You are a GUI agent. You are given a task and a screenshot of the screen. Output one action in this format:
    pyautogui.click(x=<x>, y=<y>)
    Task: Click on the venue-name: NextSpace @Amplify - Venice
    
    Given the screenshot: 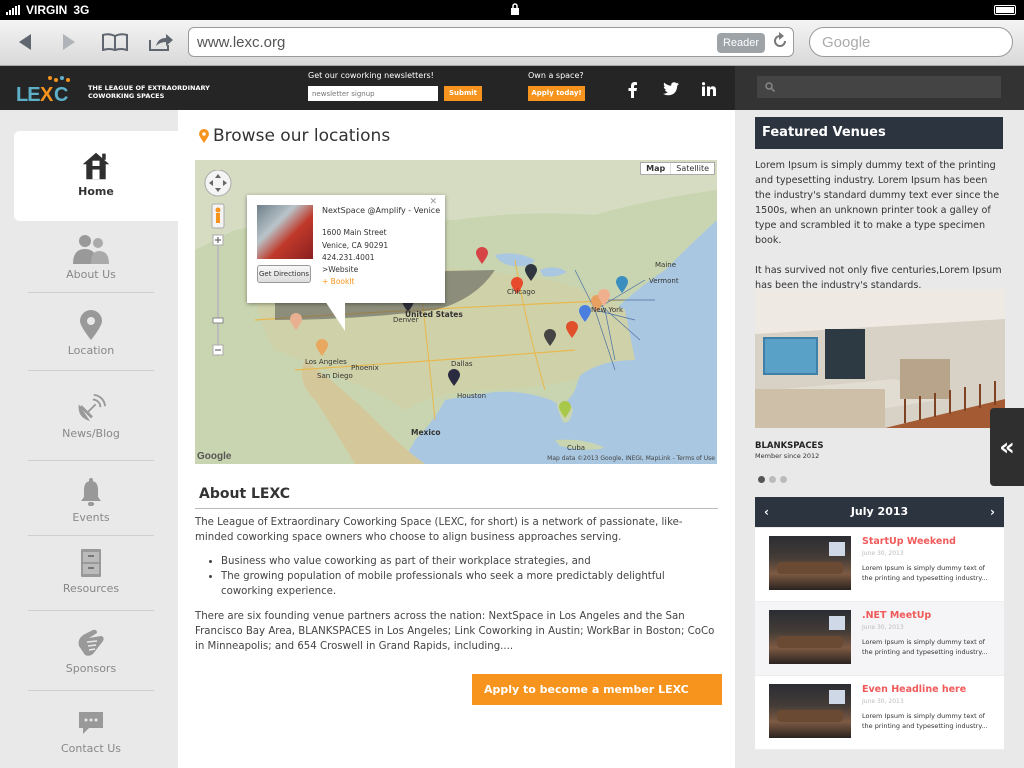 What is the action you would take?
    pyautogui.click(x=381, y=210)
    